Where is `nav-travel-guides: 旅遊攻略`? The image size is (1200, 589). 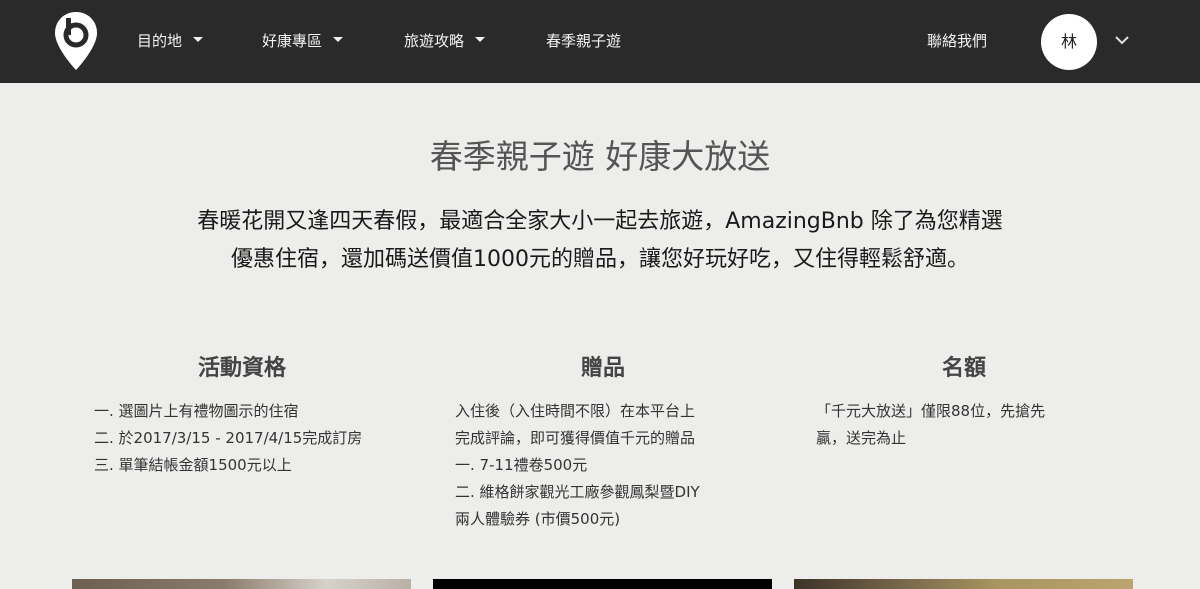 nav-travel-guides: 旅遊攻略 is located at coordinates (445, 41).